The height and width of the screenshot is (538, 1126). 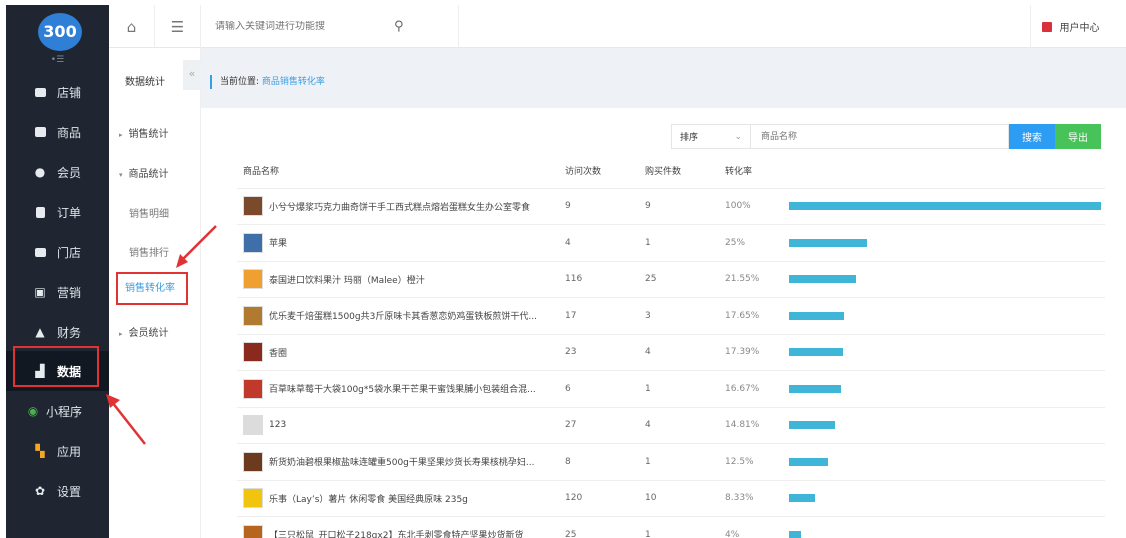 What do you see at coordinates (121, 175) in the screenshot?
I see `caret-down-icon: ▾` at bounding box center [121, 175].